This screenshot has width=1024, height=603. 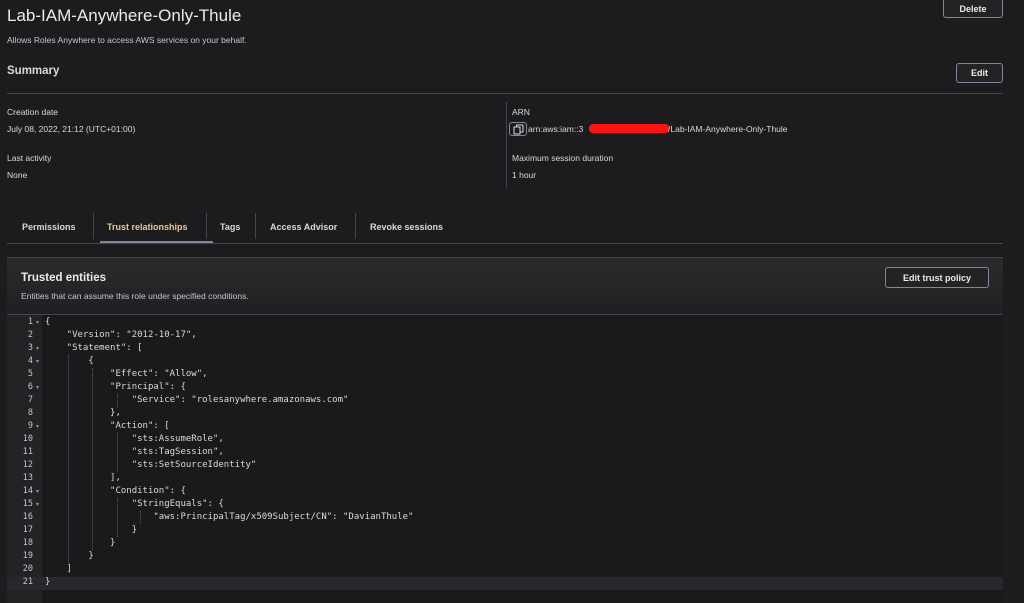 I want to click on code-line: "Statement": [, so click(x=94, y=348).